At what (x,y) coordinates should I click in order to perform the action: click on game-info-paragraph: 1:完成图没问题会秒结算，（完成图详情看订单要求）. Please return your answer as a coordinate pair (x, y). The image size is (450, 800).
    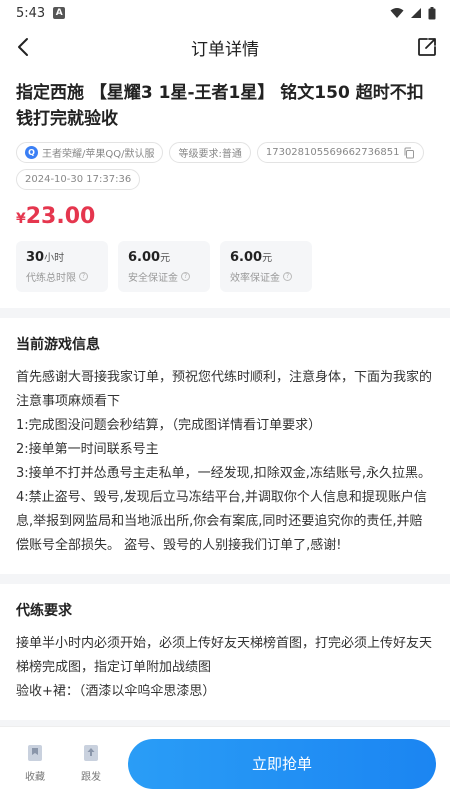
    Looking at the image, I should click on (169, 425).